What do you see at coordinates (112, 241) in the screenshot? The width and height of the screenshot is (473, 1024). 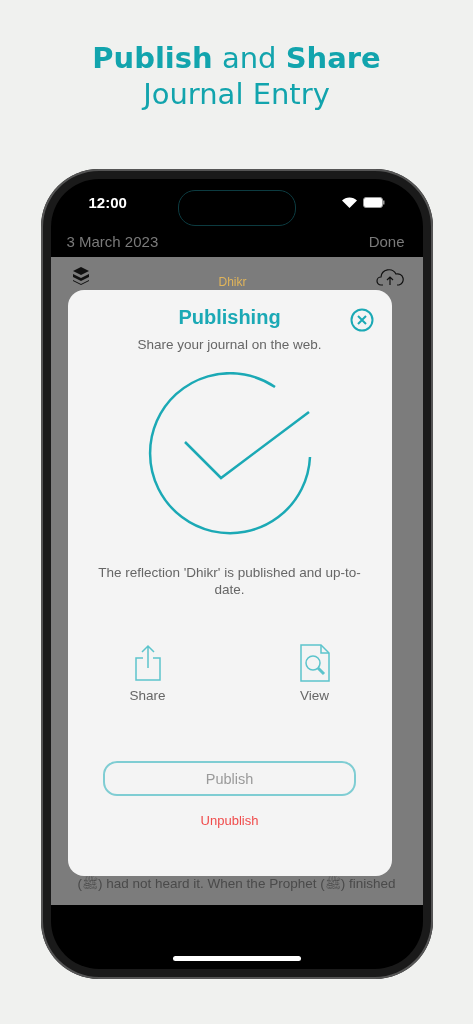 I see `nav-title: 3 March 2023` at bounding box center [112, 241].